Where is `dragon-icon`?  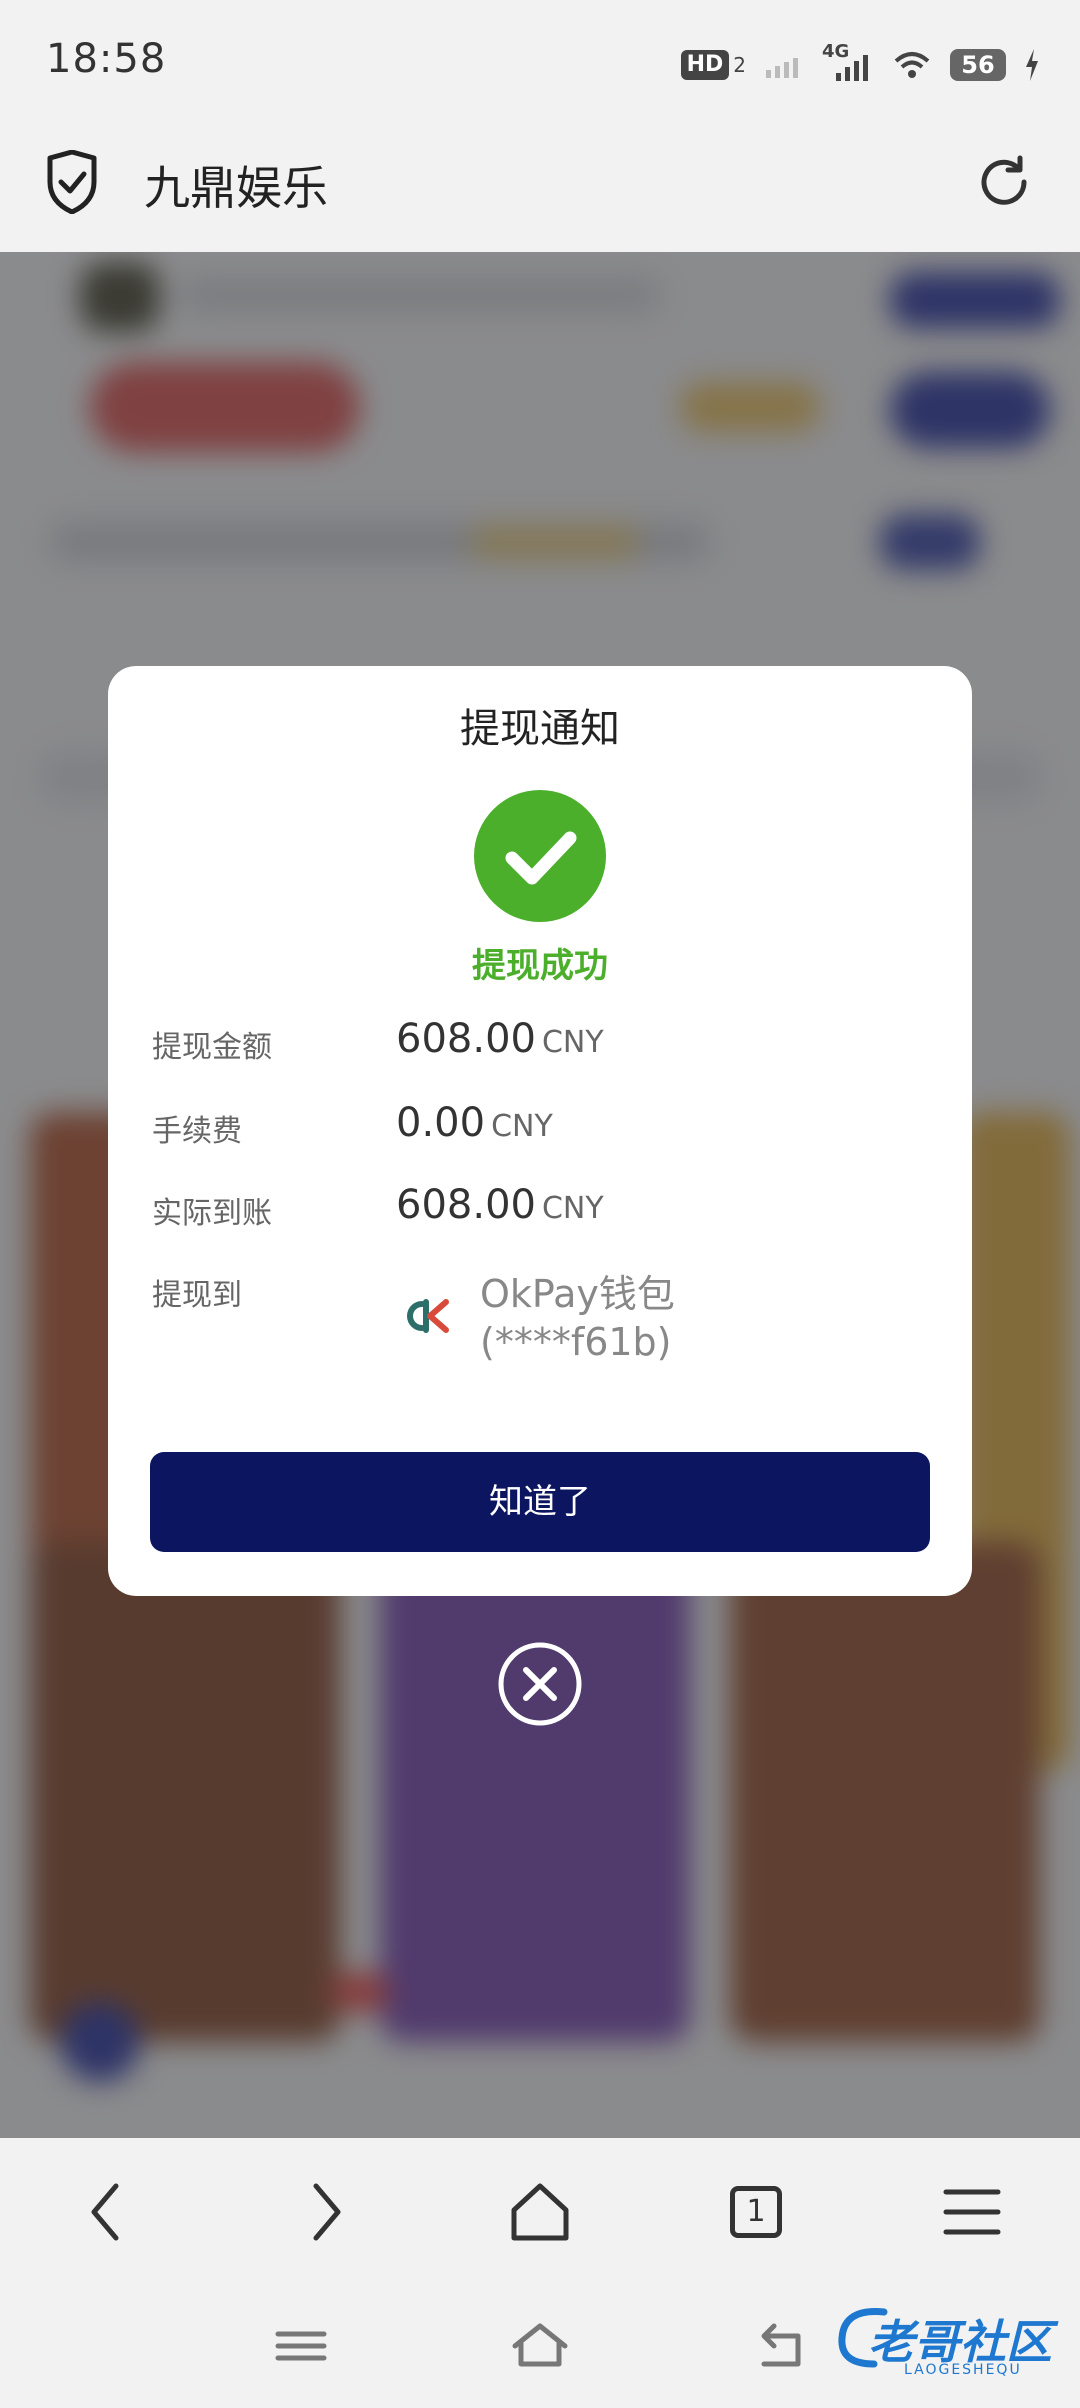
dragon-icon is located at coordinates (863, 2338).